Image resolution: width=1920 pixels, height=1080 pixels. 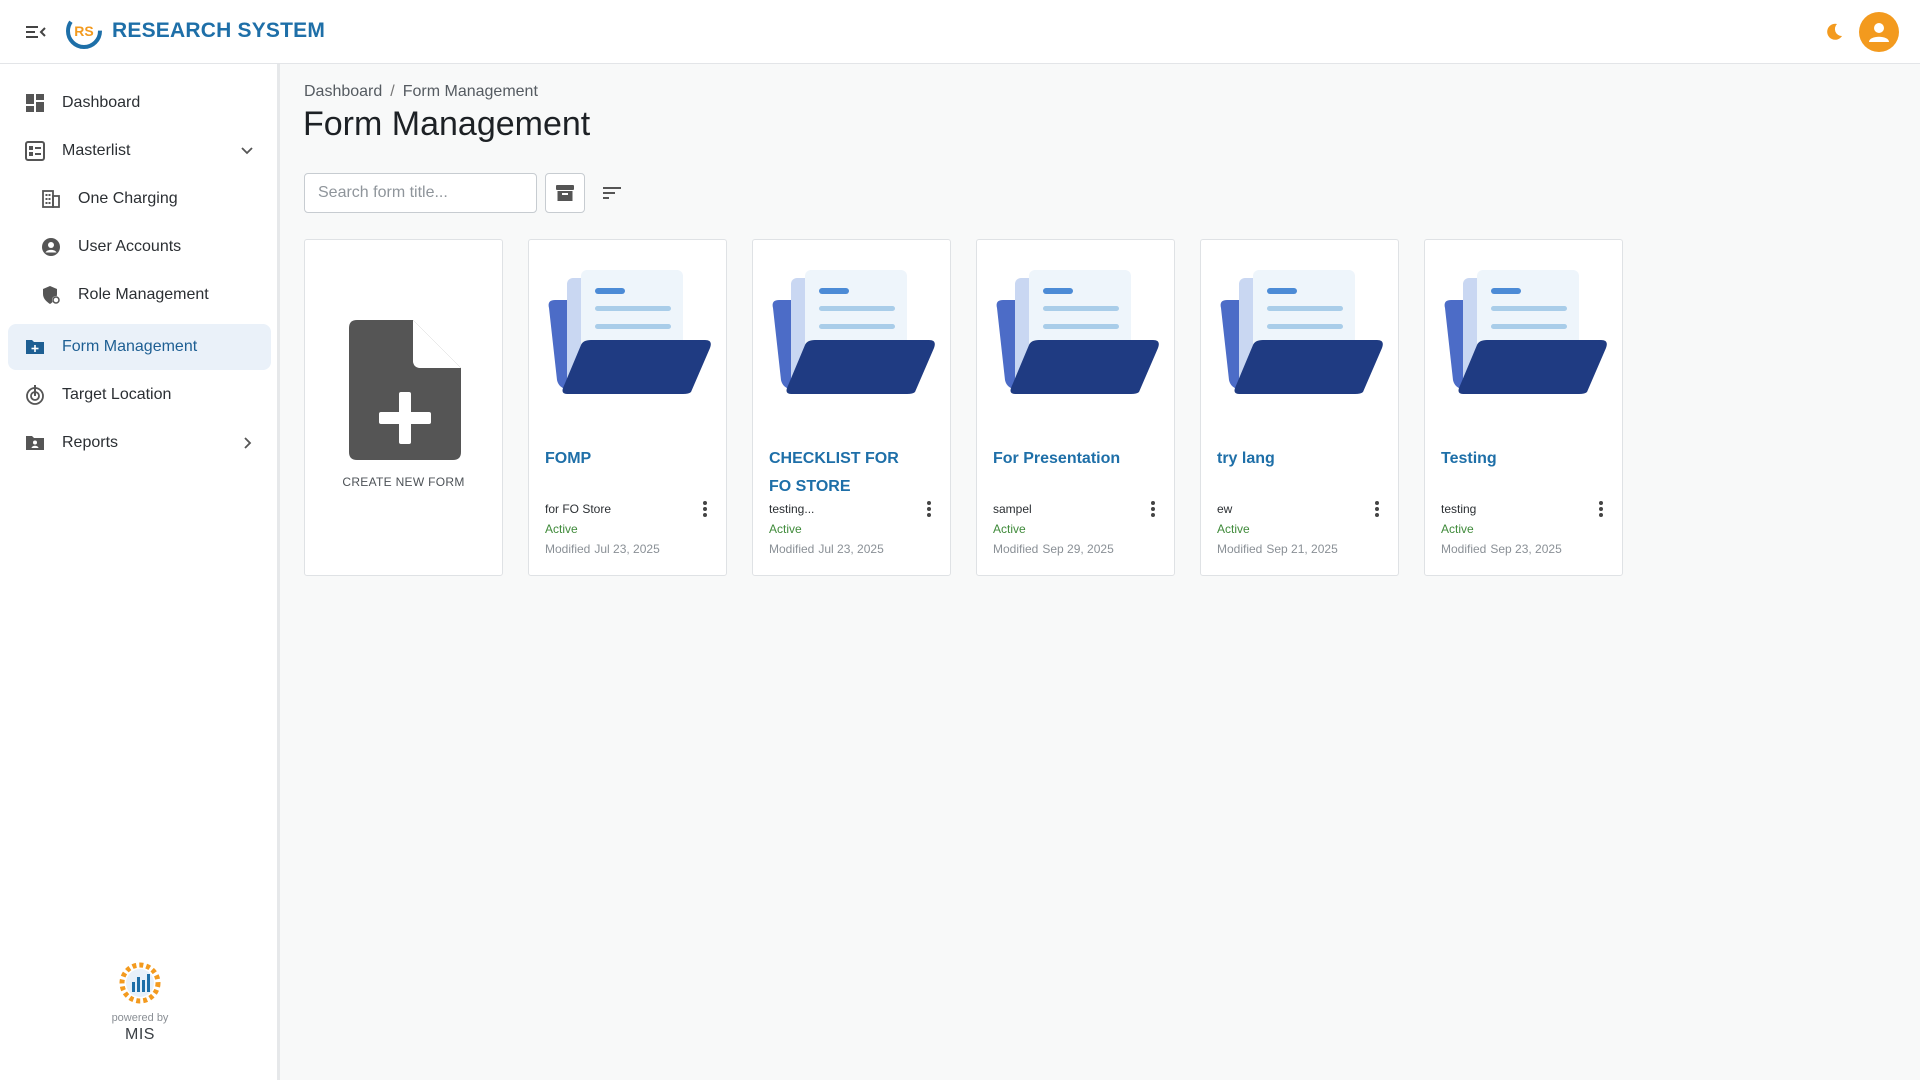 I want to click on form-modified: Modified Sep 29, 2025, so click(x=1053, y=549).